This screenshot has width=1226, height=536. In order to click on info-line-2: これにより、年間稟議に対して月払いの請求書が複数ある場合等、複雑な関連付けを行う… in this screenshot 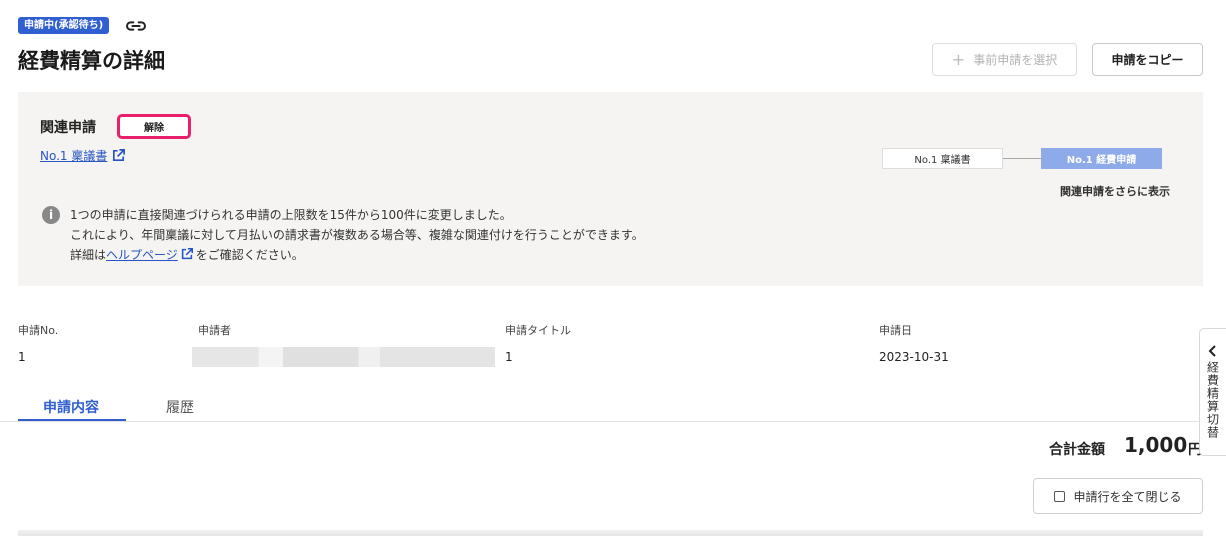, I will do `click(357, 235)`.